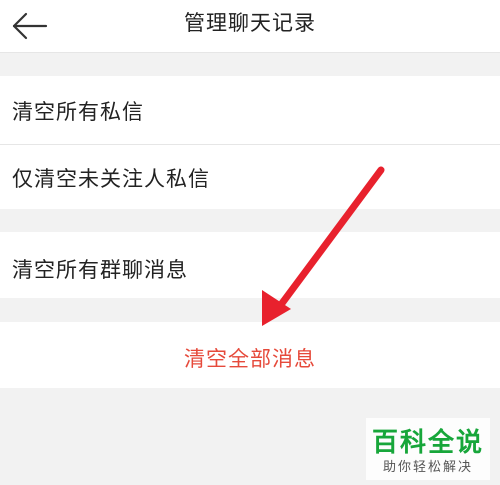 Image resolution: width=500 pixels, height=485 pixels. Describe the element at coordinates (78, 112) in the screenshot. I see `clear-all-private-messages-label: 清空所有私信` at that location.